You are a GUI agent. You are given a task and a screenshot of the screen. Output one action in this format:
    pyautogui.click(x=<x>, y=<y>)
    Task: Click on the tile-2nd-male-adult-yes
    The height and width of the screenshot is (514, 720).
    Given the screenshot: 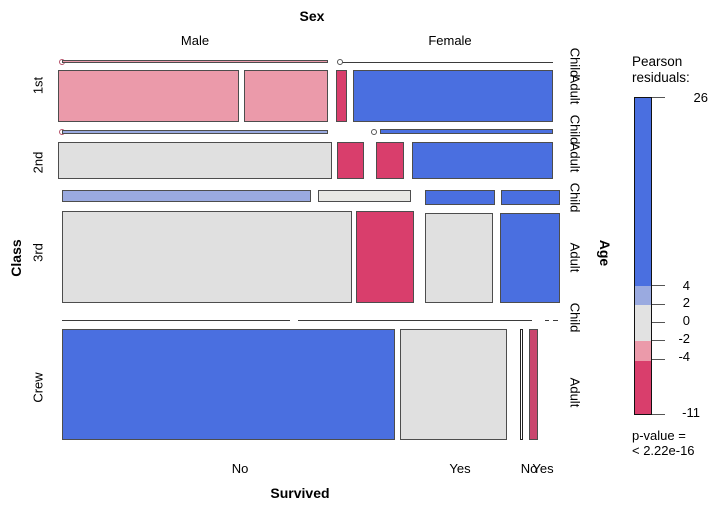 What is the action you would take?
    pyautogui.click(x=350, y=160)
    